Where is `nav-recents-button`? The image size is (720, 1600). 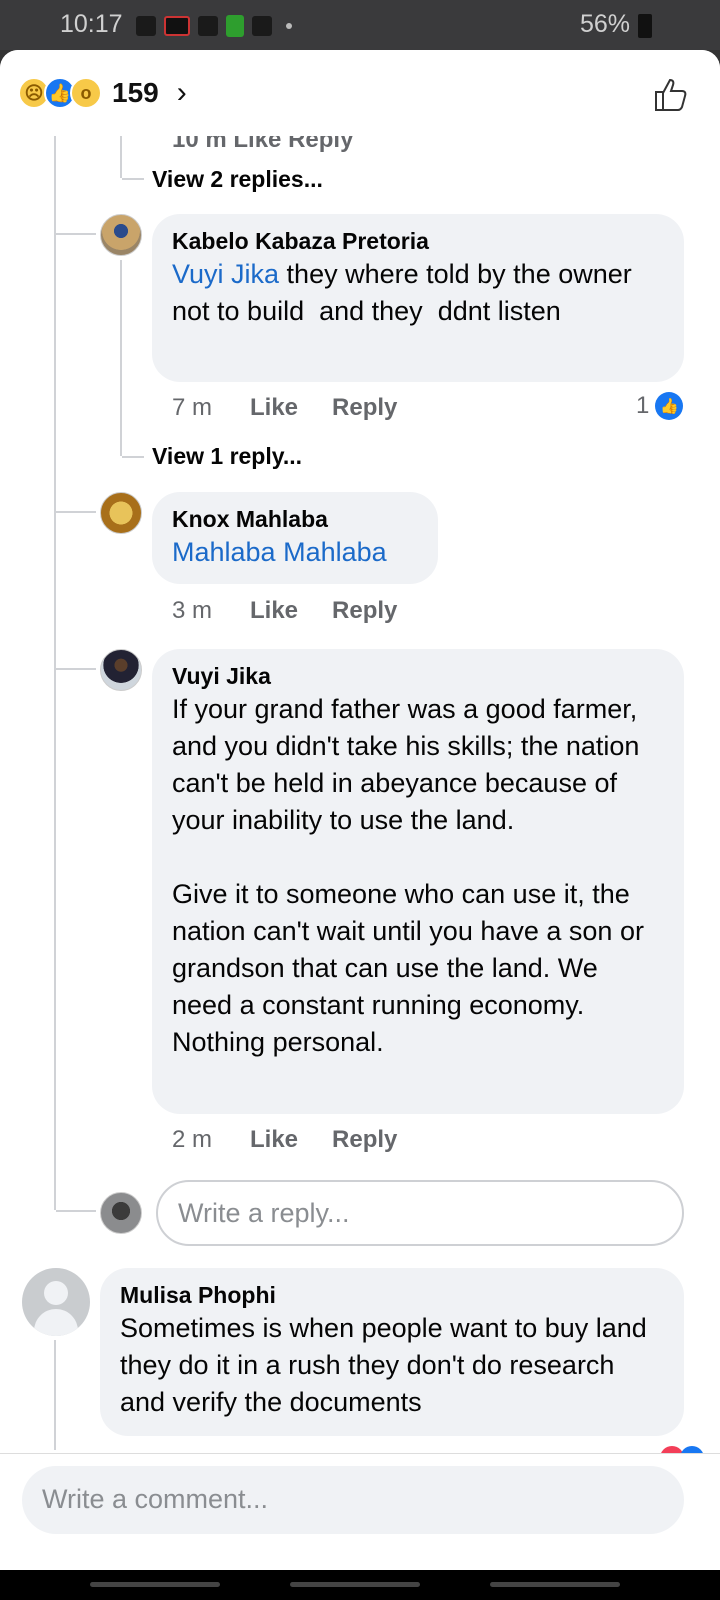
nav-recents-button is located at coordinates (155, 1584).